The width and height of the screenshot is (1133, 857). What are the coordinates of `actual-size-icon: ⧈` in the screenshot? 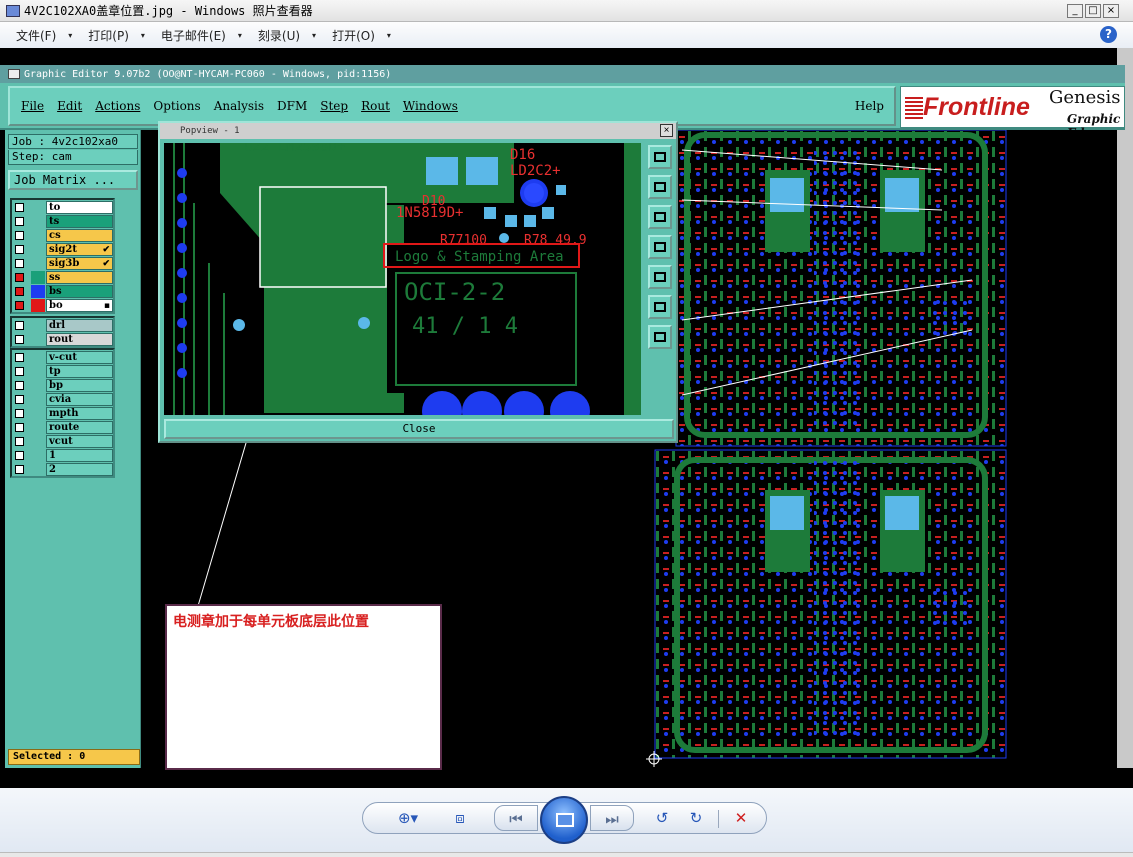 It's located at (460, 818).